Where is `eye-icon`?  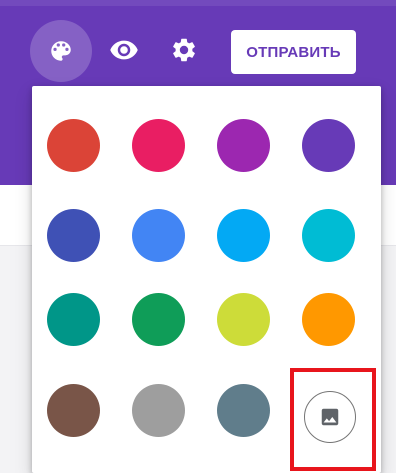 eye-icon is located at coordinates (124, 50).